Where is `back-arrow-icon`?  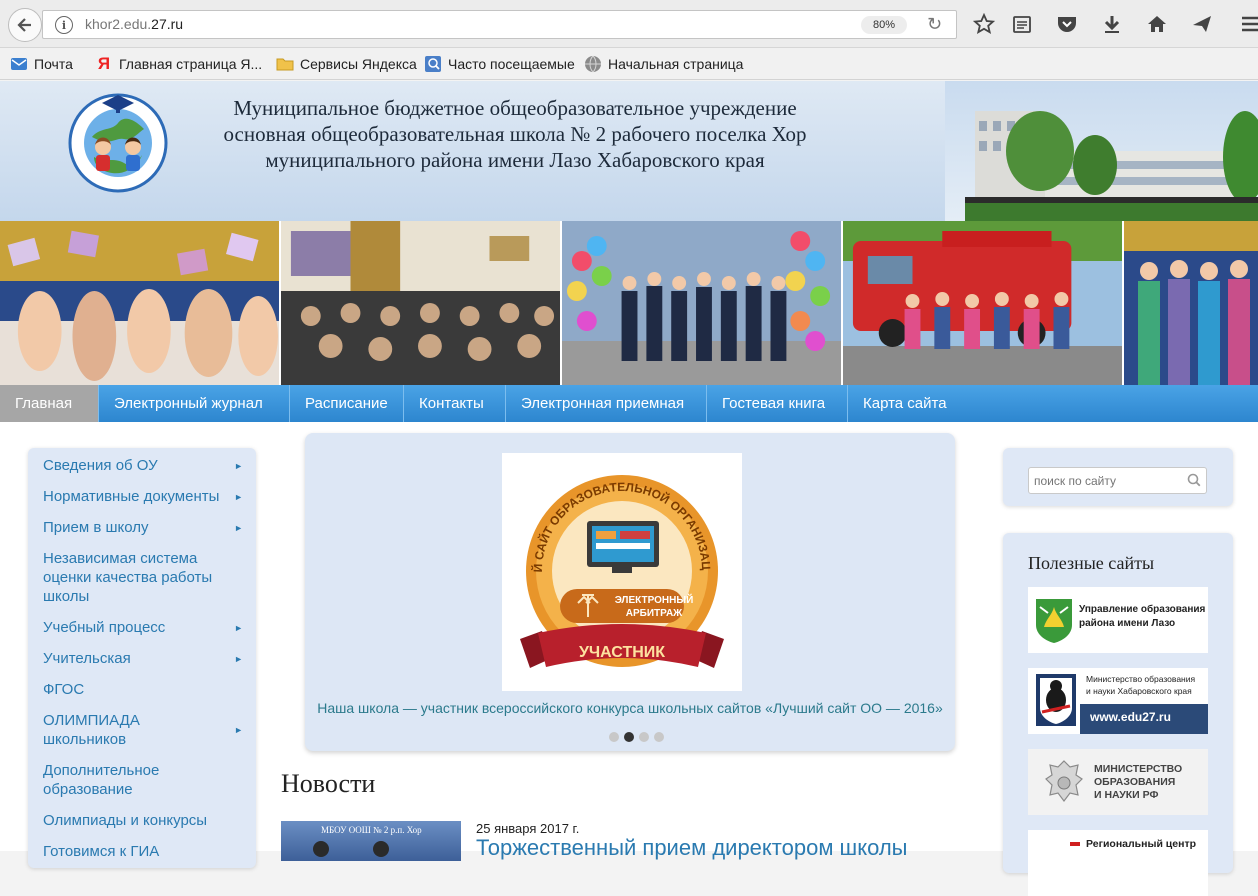 back-arrow-icon is located at coordinates (24, 25).